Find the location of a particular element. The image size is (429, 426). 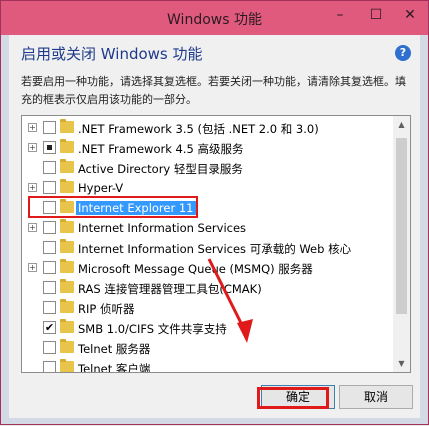

feature-label: Telnet 服务器 is located at coordinates (114, 349).